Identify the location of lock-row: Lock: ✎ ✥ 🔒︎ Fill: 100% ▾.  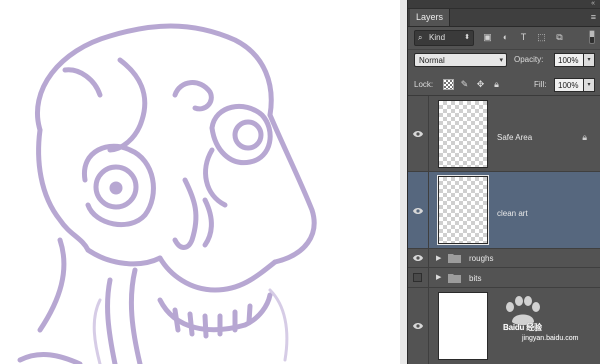
(504, 85).